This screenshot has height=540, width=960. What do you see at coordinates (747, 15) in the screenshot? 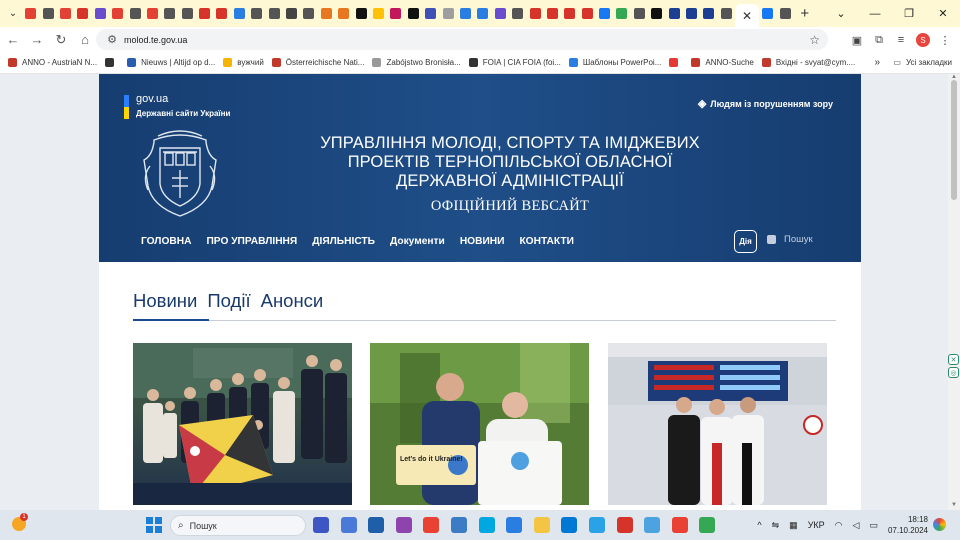
I see `active-tab-close-button: ✕` at bounding box center [747, 15].